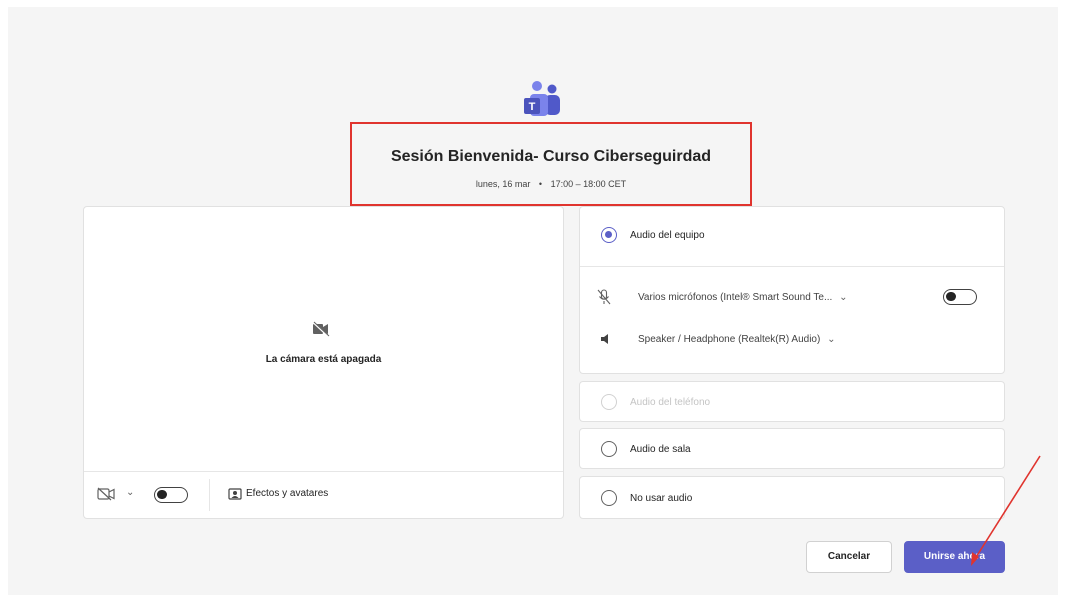 This screenshot has width=1065, height=601. Describe the element at coordinates (660, 449) in the screenshot. I see `audio-room-label: Audio de sala` at that location.